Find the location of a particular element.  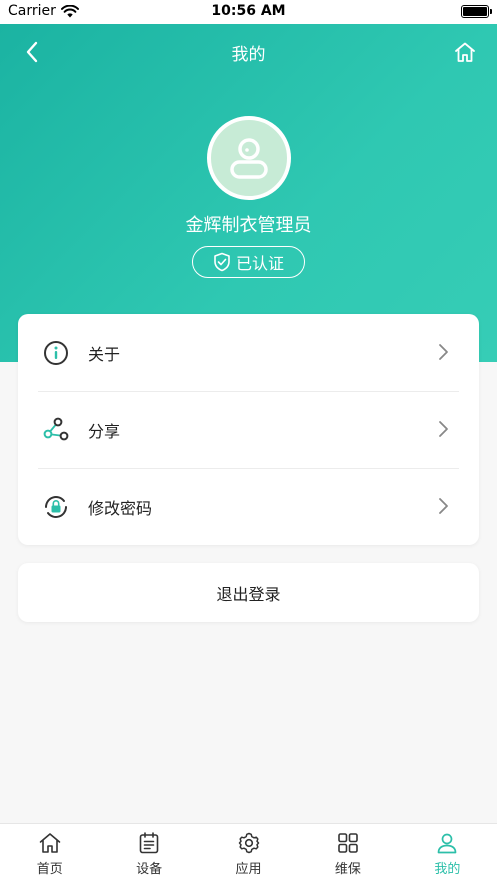

info-icon is located at coordinates (56, 353).